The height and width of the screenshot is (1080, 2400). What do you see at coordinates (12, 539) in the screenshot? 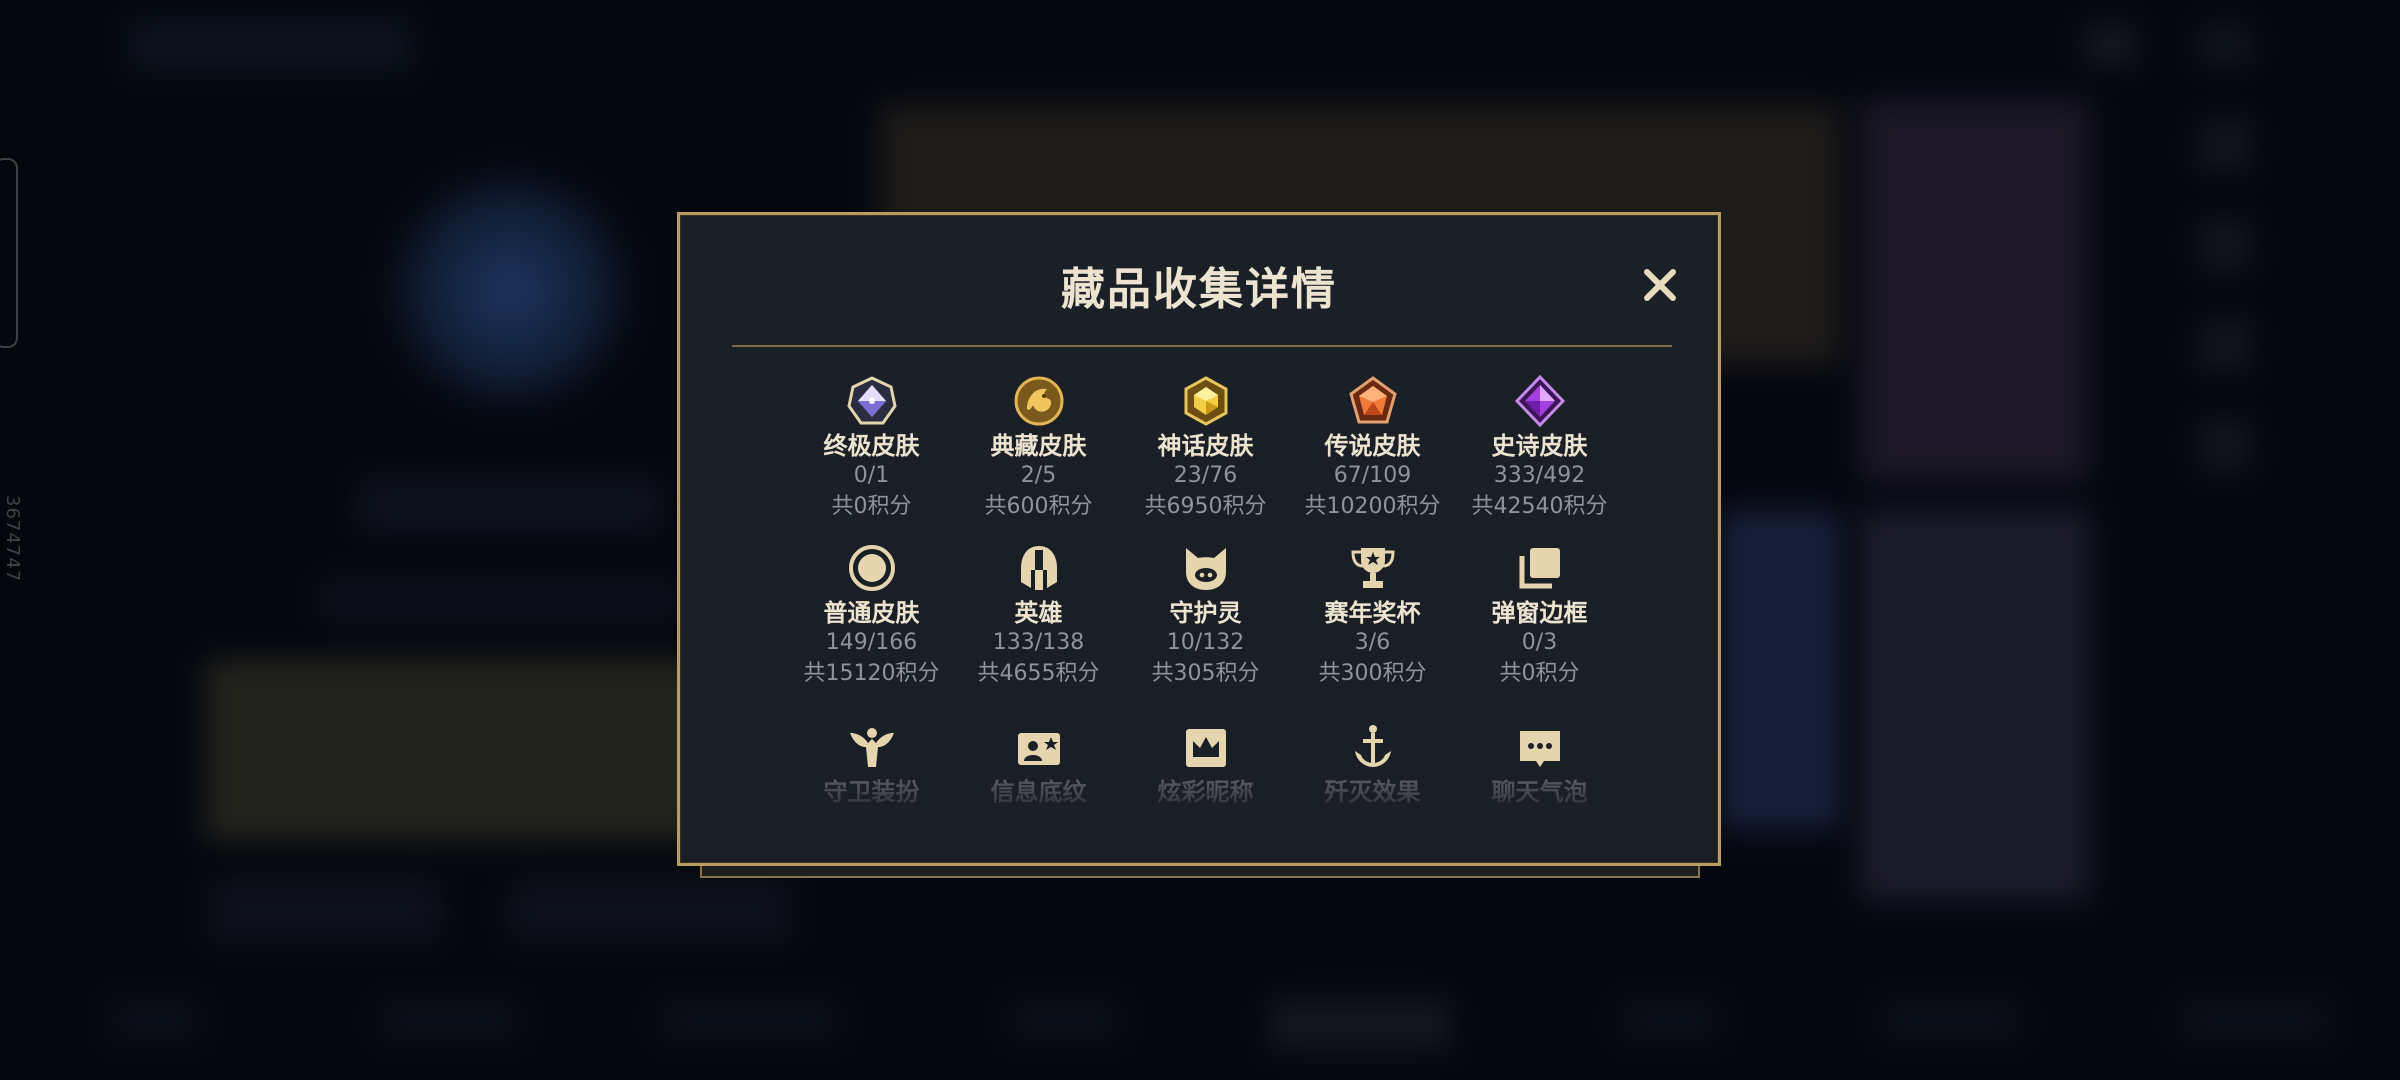
I see `side-id-text: 3674747` at bounding box center [12, 539].